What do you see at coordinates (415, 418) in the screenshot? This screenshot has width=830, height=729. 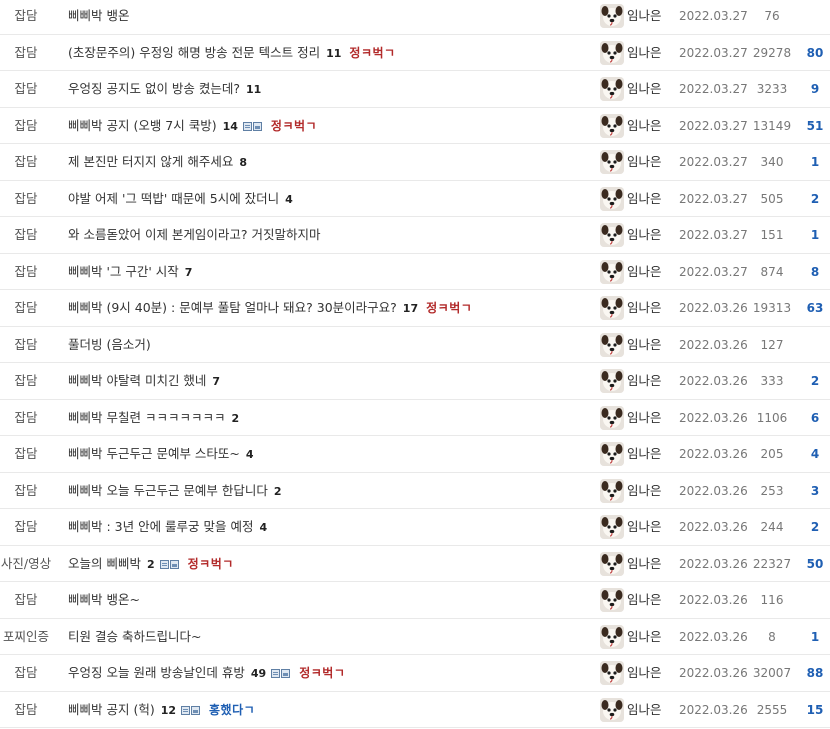 I see `post-row: 잡담 삐삐박 무칠련 ㅋㅋㅋㅋㅋㅋㅋ 2 임나은 2022.03.26 1106` at bounding box center [415, 418].